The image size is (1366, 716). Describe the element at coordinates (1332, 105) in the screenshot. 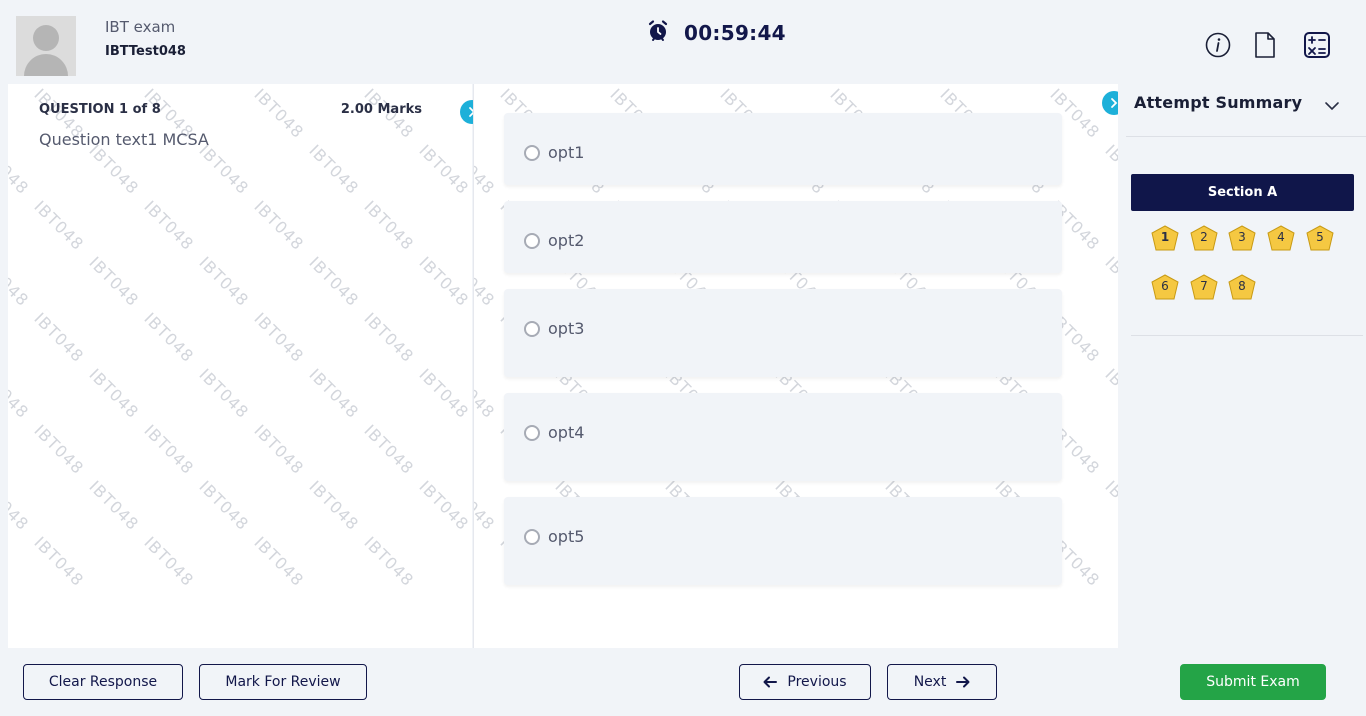

I see `chevron-down-icon` at that location.